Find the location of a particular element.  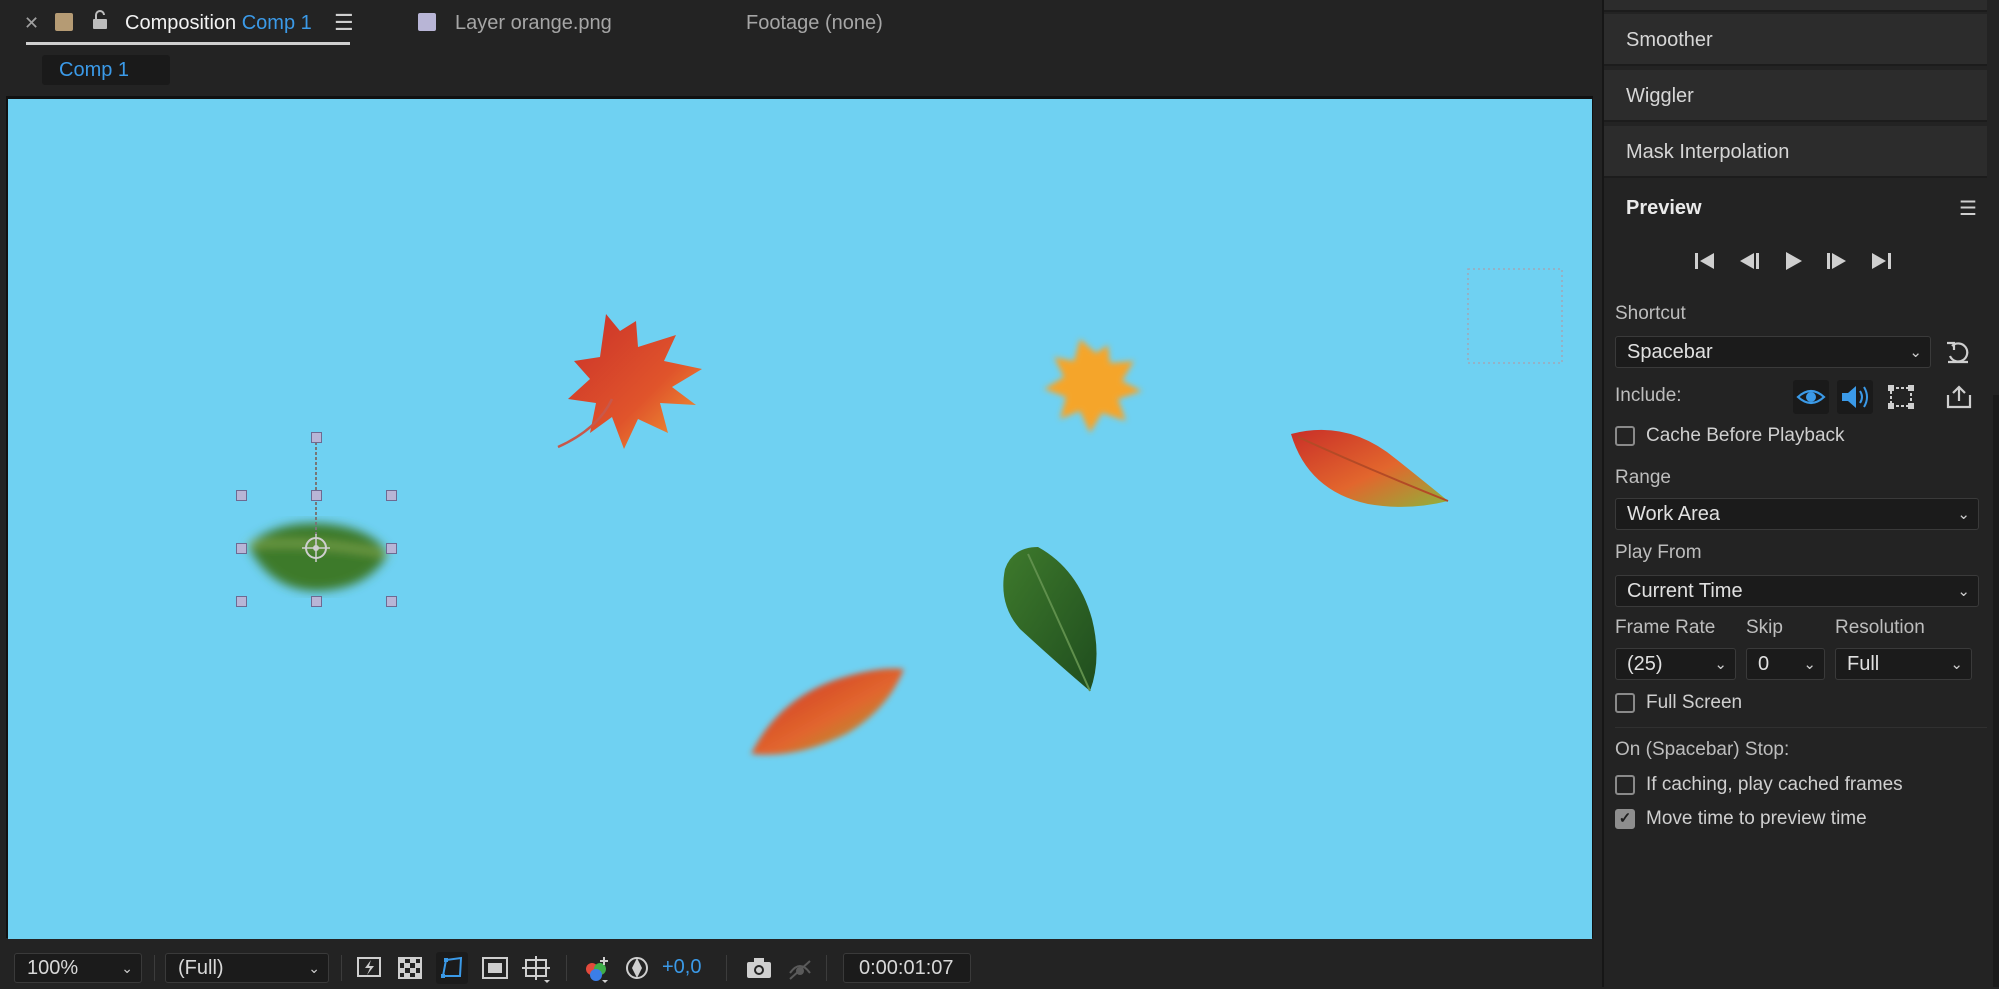

shortcut-label: Shortcut is located at coordinates (1650, 313).